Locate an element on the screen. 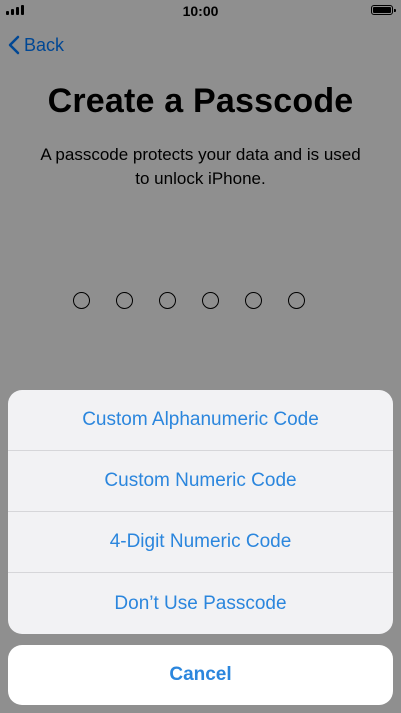  custom-alphanumeric-code-button: Custom Alphanumeric Code is located at coordinates (200, 420).